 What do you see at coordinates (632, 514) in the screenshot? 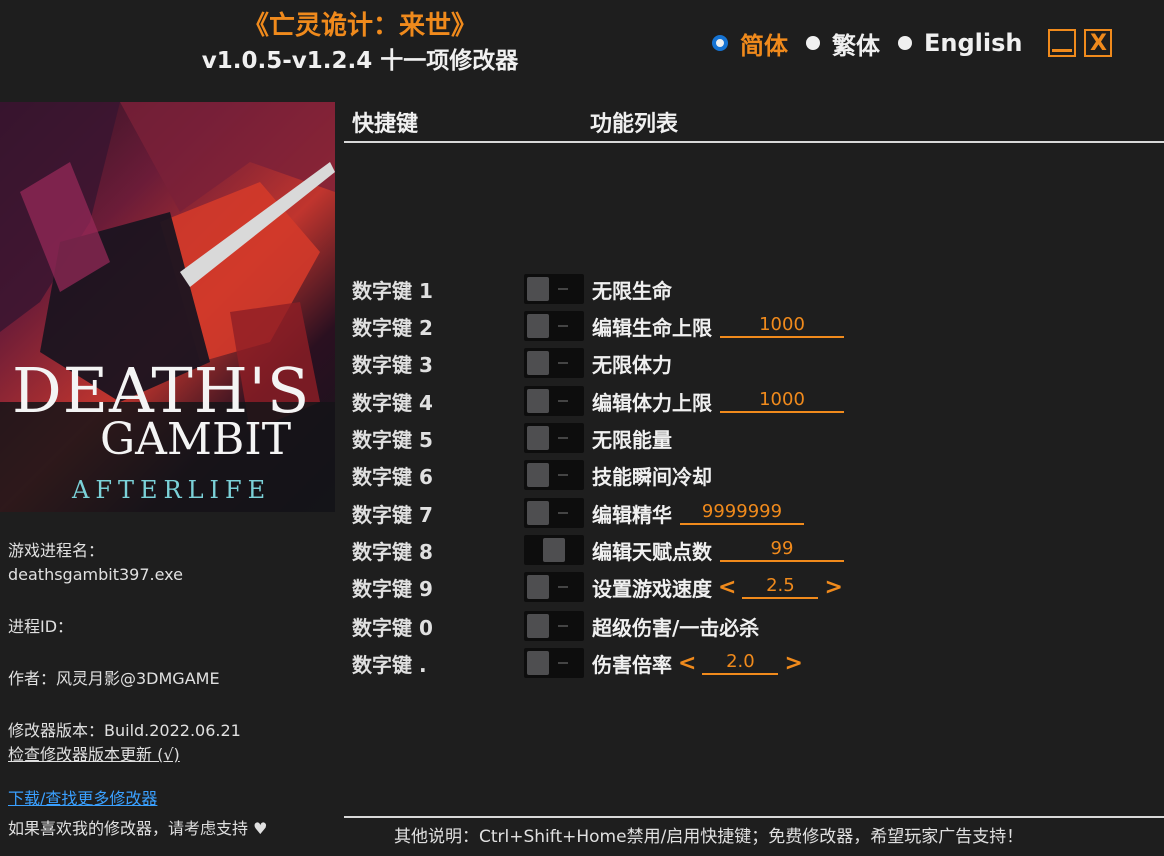
I see `cheat-label: 编辑精华` at bounding box center [632, 514].